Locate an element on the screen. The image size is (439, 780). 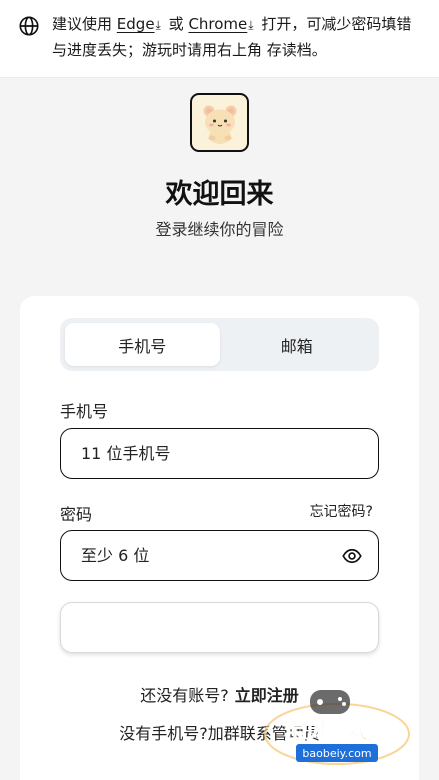
page-title: 欢迎回来 is located at coordinates (219, 194).